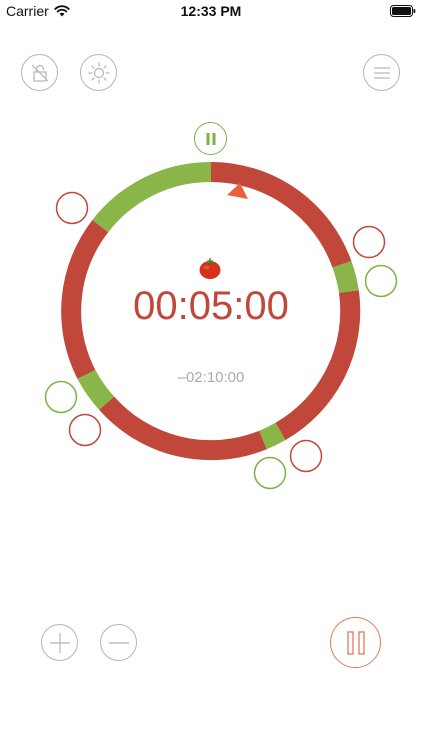 The image size is (422, 750). I want to click on add-segment-button, so click(59, 642).